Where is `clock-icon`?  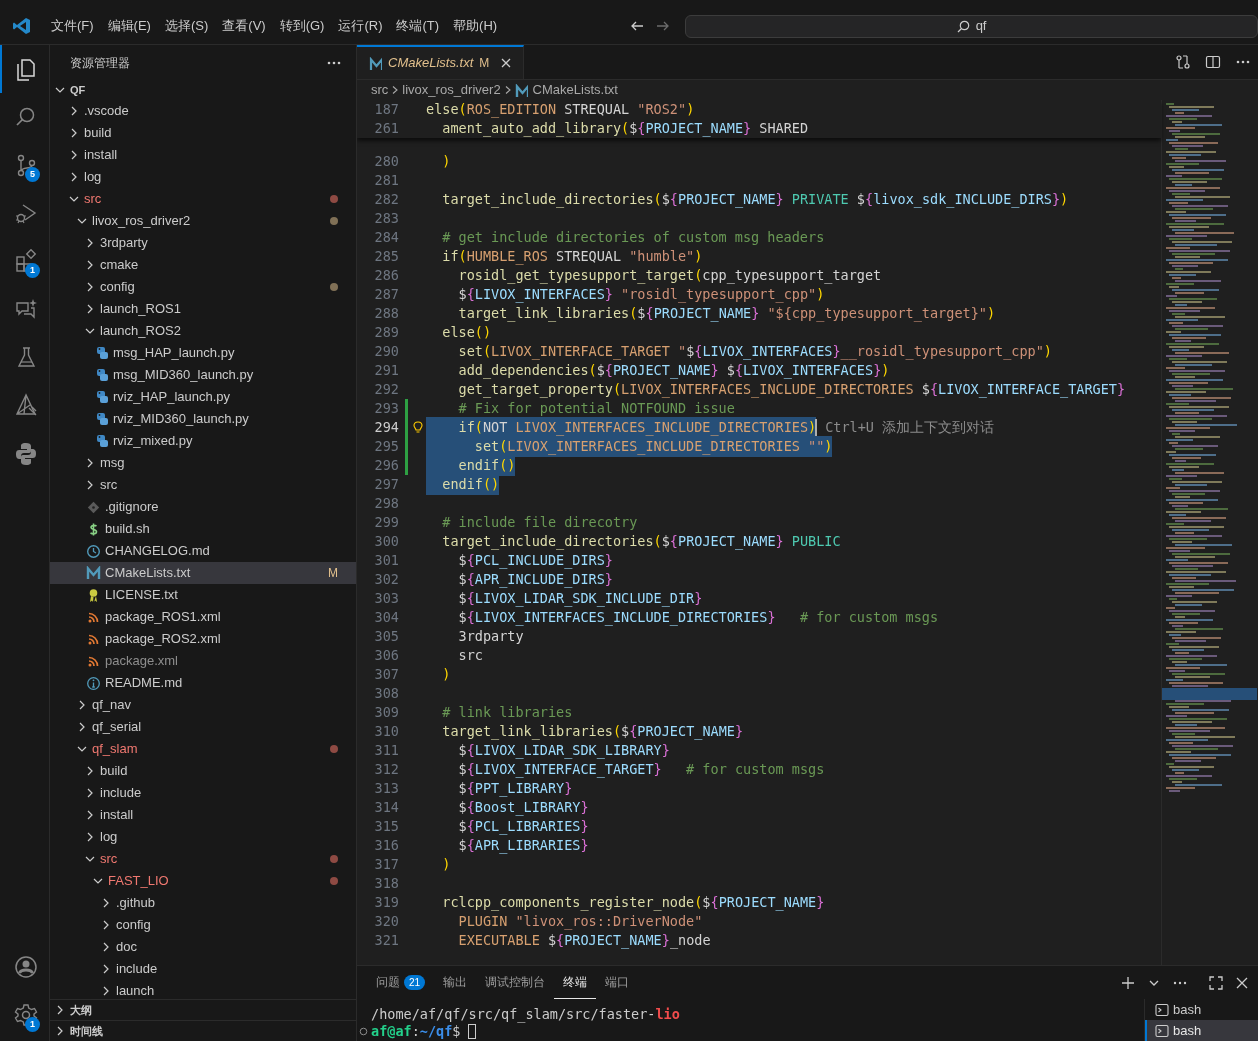
clock-icon is located at coordinates (93, 551).